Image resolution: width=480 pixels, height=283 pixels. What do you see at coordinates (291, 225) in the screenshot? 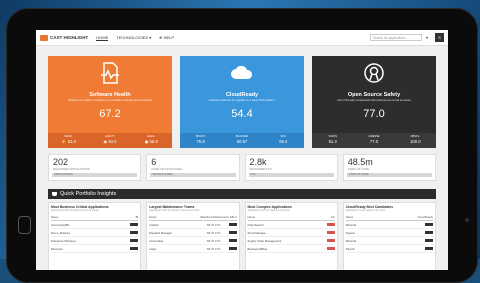
I see `table-row: OrderSearch` at bounding box center [291, 225].